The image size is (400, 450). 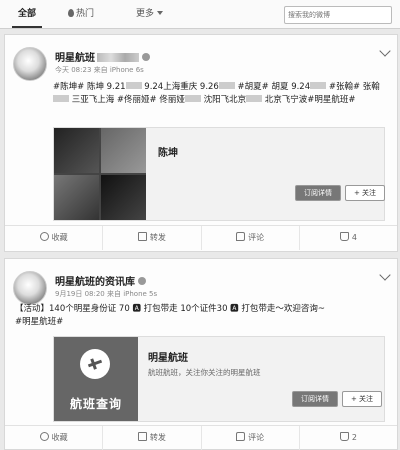 What do you see at coordinates (95, 282) in the screenshot?
I see `username-text: 明星航班的资讯库` at bounding box center [95, 282].